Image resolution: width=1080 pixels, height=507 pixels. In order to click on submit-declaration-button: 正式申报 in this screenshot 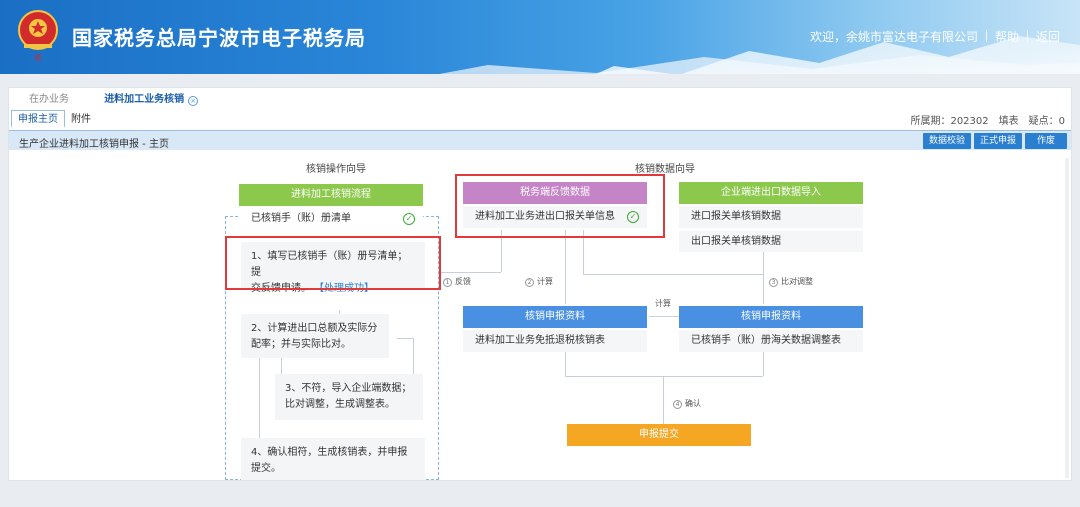, I will do `click(997, 141)`.